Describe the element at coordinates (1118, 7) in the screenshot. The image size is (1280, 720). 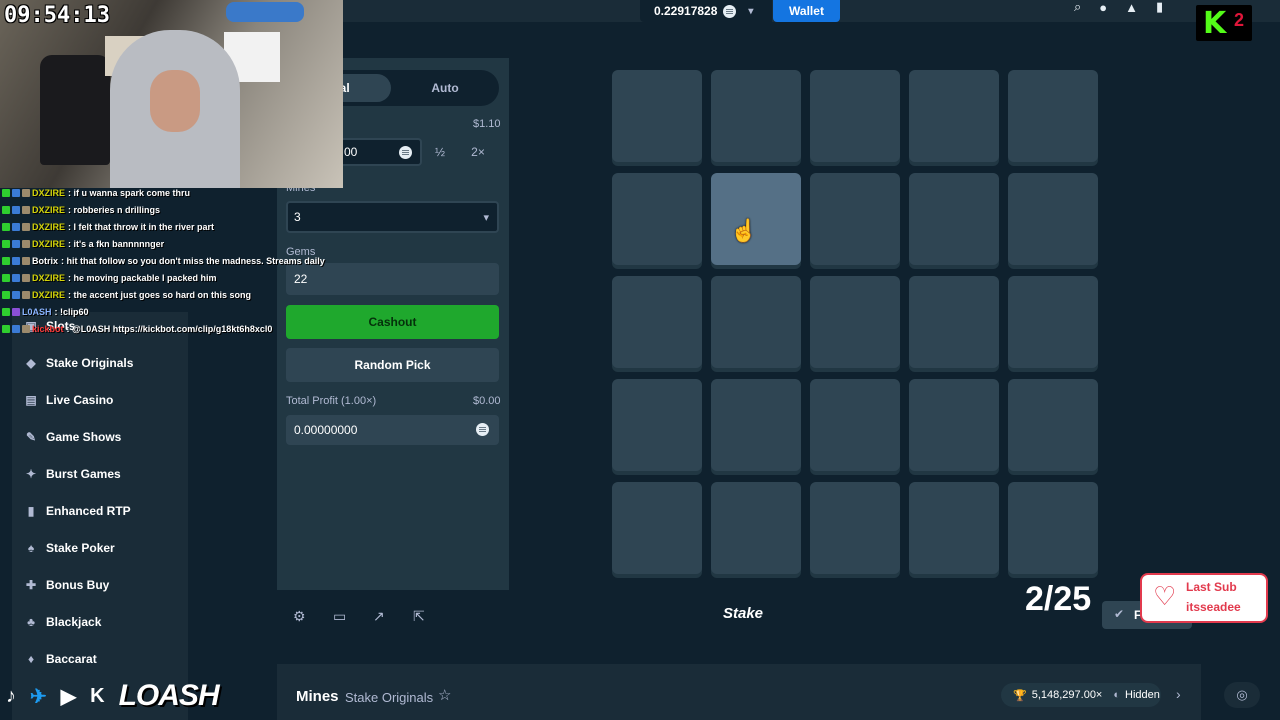
I see `top-icons: ⌕ ● ▲ ▮` at that location.